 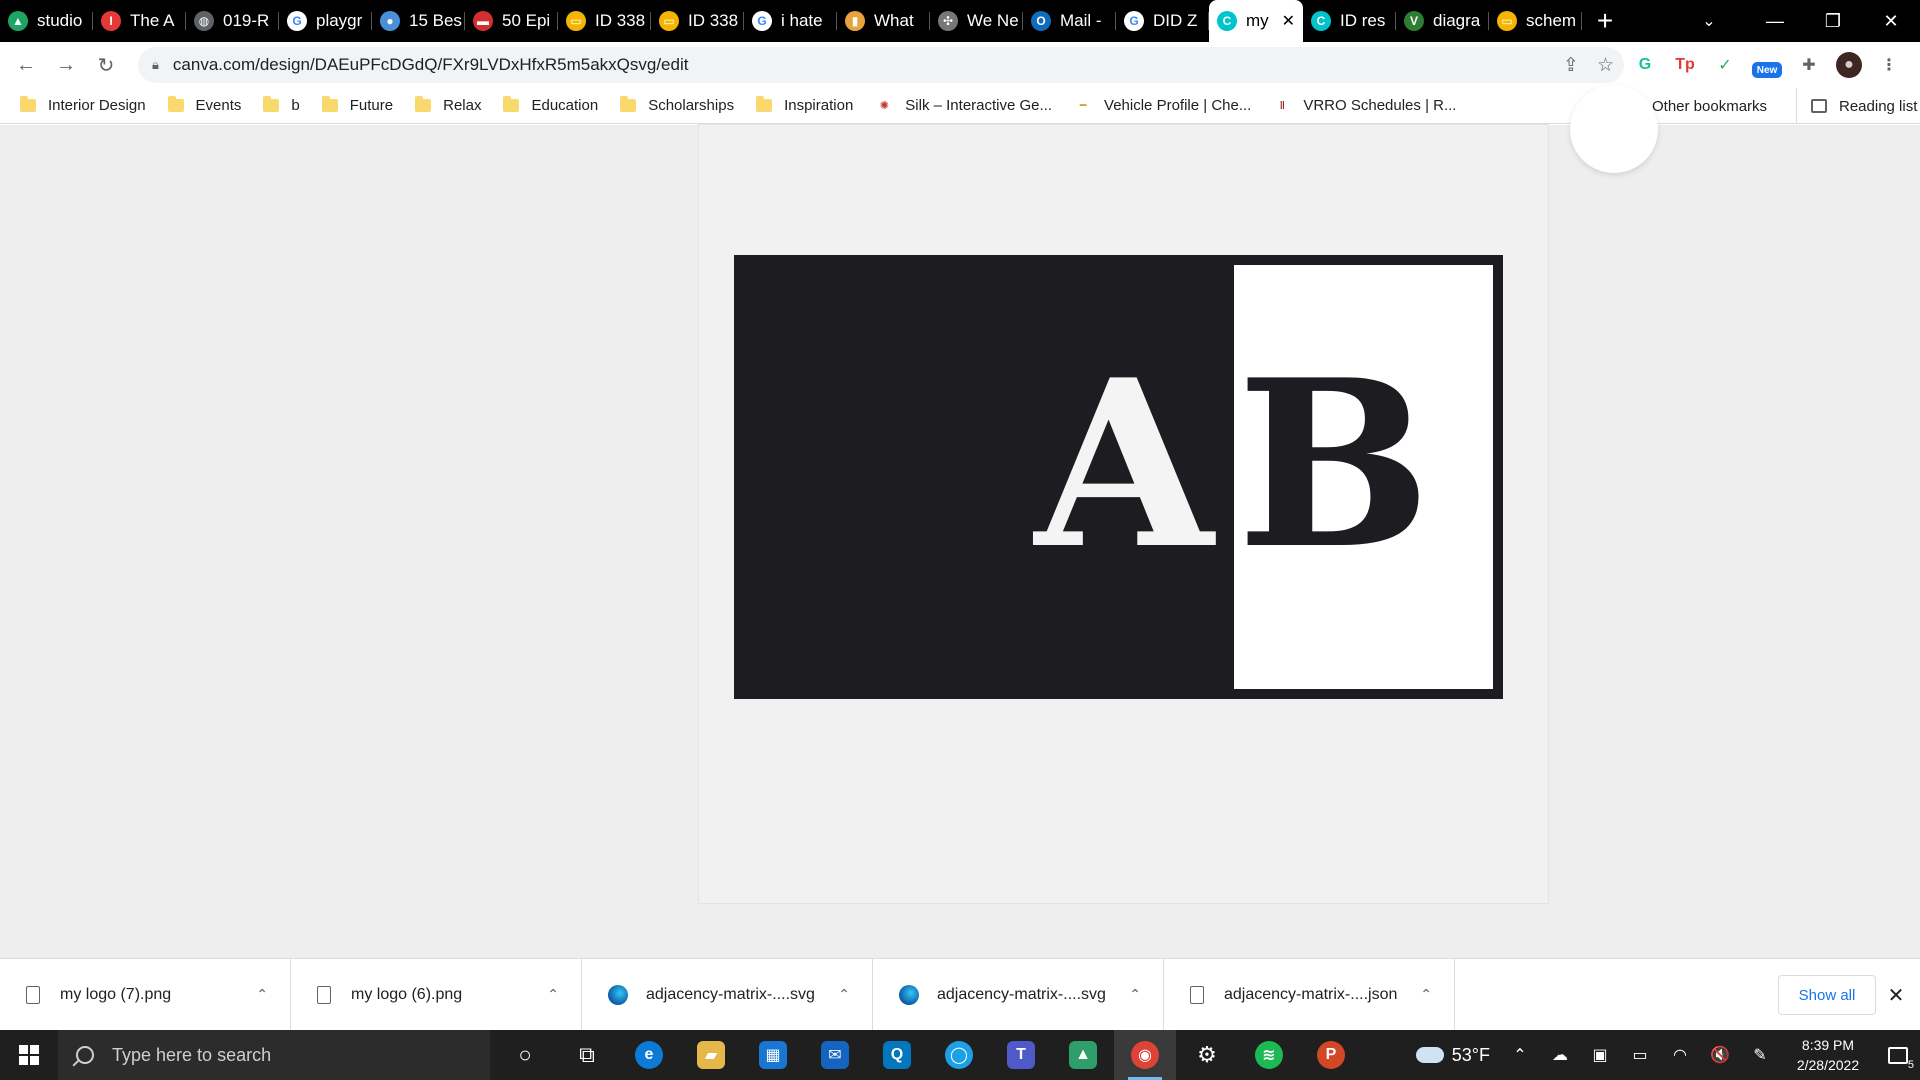 What do you see at coordinates (790, 21) in the screenshot?
I see `browser-tab: Gi hate` at bounding box center [790, 21].